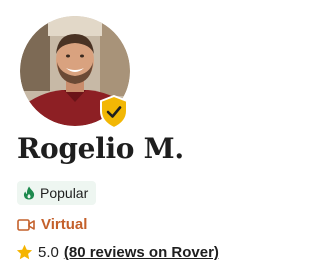 This screenshot has width=320, height=271. I want to click on rating-score: 5.0, so click(48, 252).